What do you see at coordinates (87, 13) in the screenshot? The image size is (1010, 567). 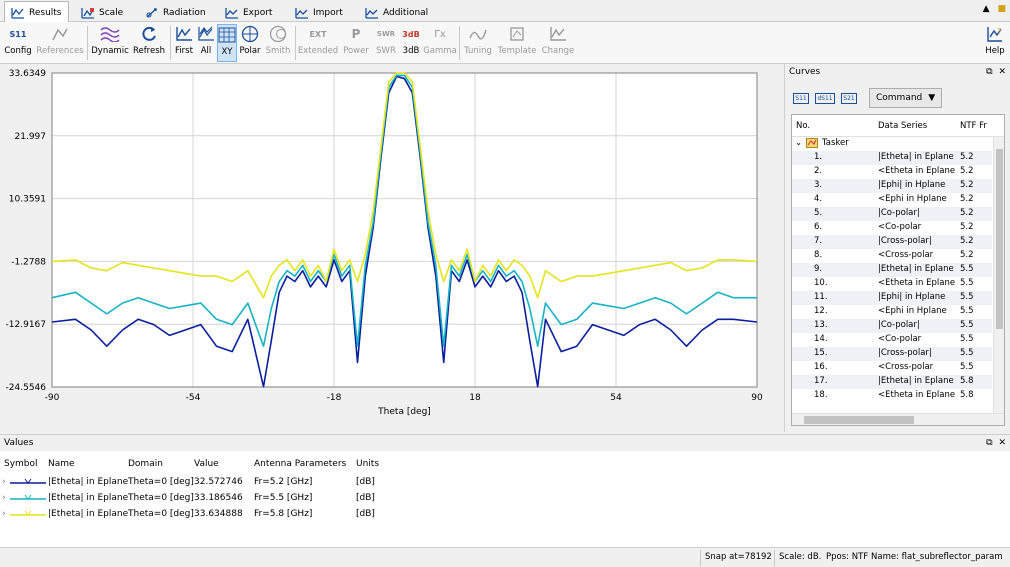 I see `scale-icon` at bounding box center [87, 13].